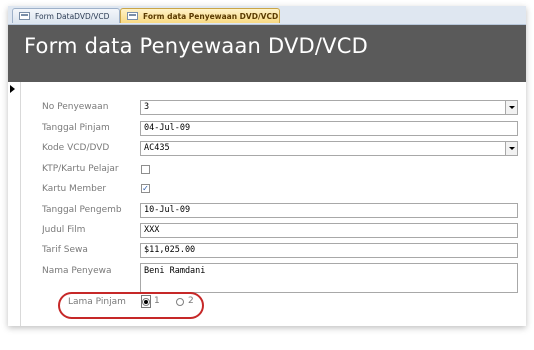 This screenshot has height=350, width=534. I want to click on tarif-sewa-label: Tarif Sewa, so click(65, 250).